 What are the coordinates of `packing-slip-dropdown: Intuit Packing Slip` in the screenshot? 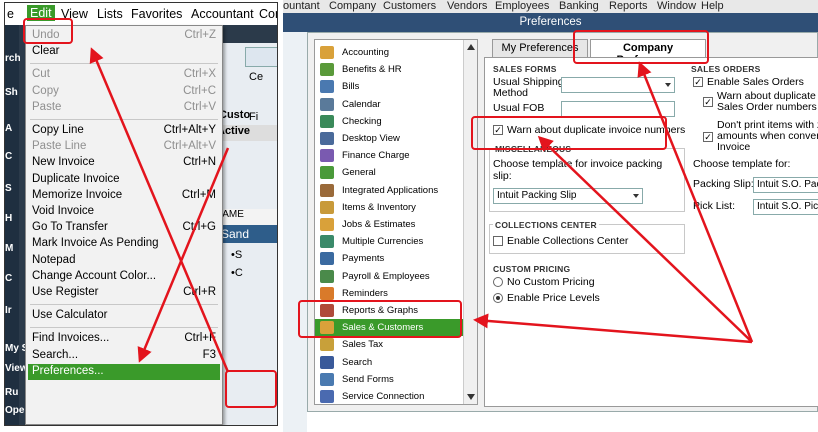 It's located at (568, 196).